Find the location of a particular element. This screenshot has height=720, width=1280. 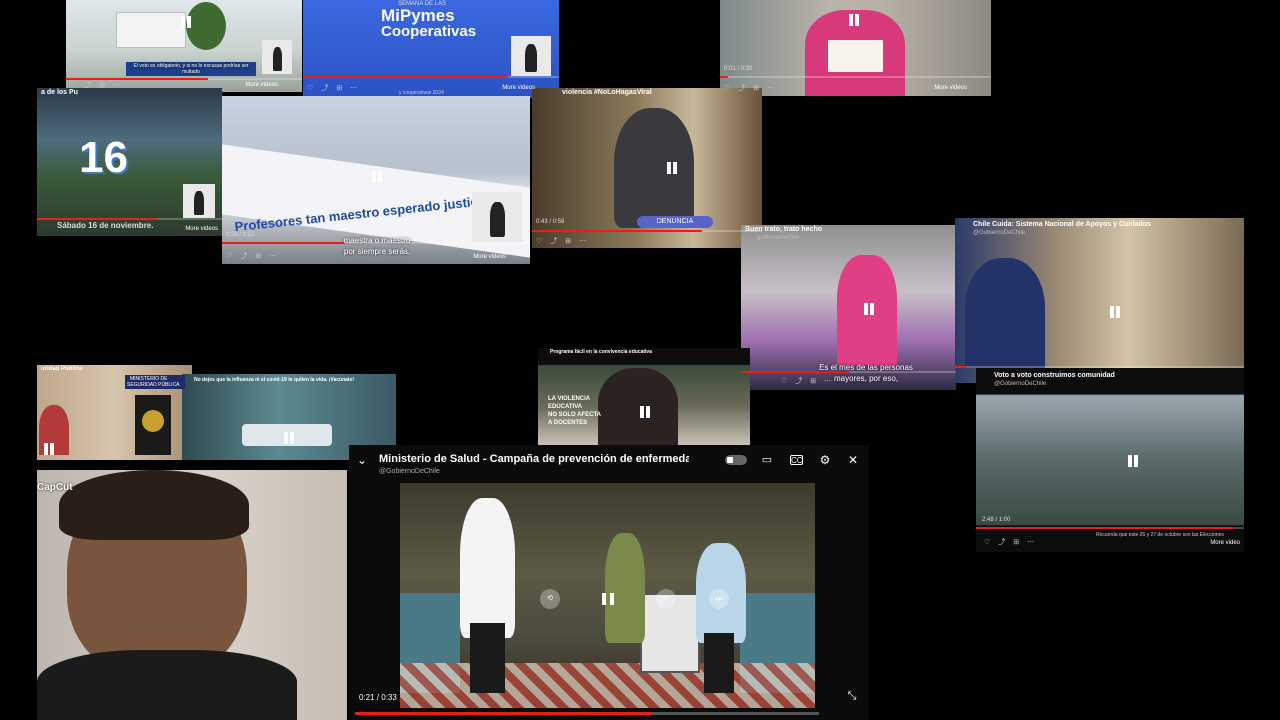

autoplay-toggle is located at coordinates (736, 460).